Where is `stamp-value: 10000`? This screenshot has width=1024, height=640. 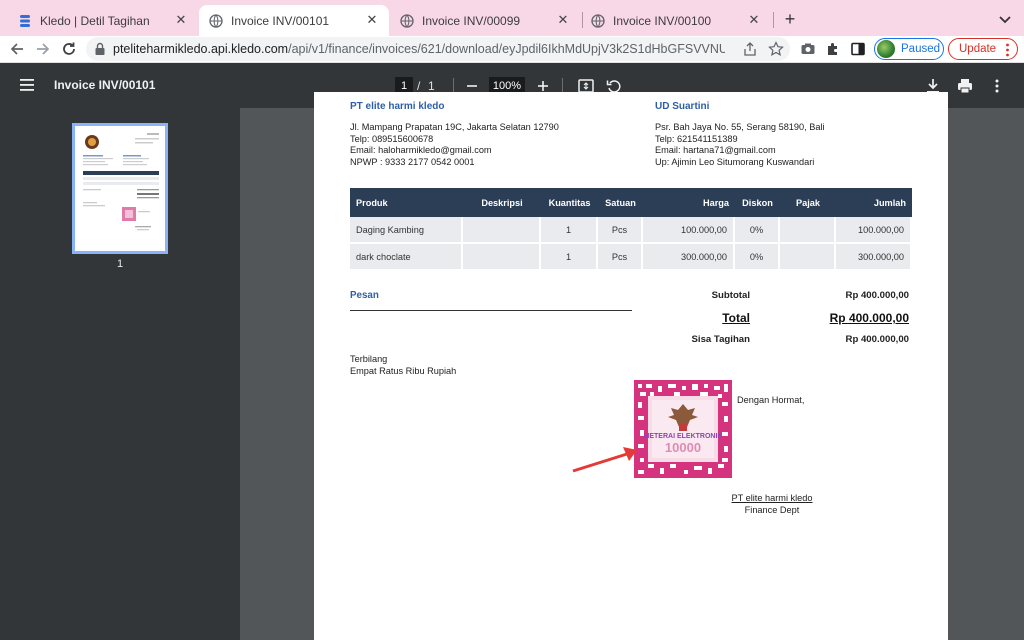
stamp-value: 10000 is located at coordinates (683, 447).